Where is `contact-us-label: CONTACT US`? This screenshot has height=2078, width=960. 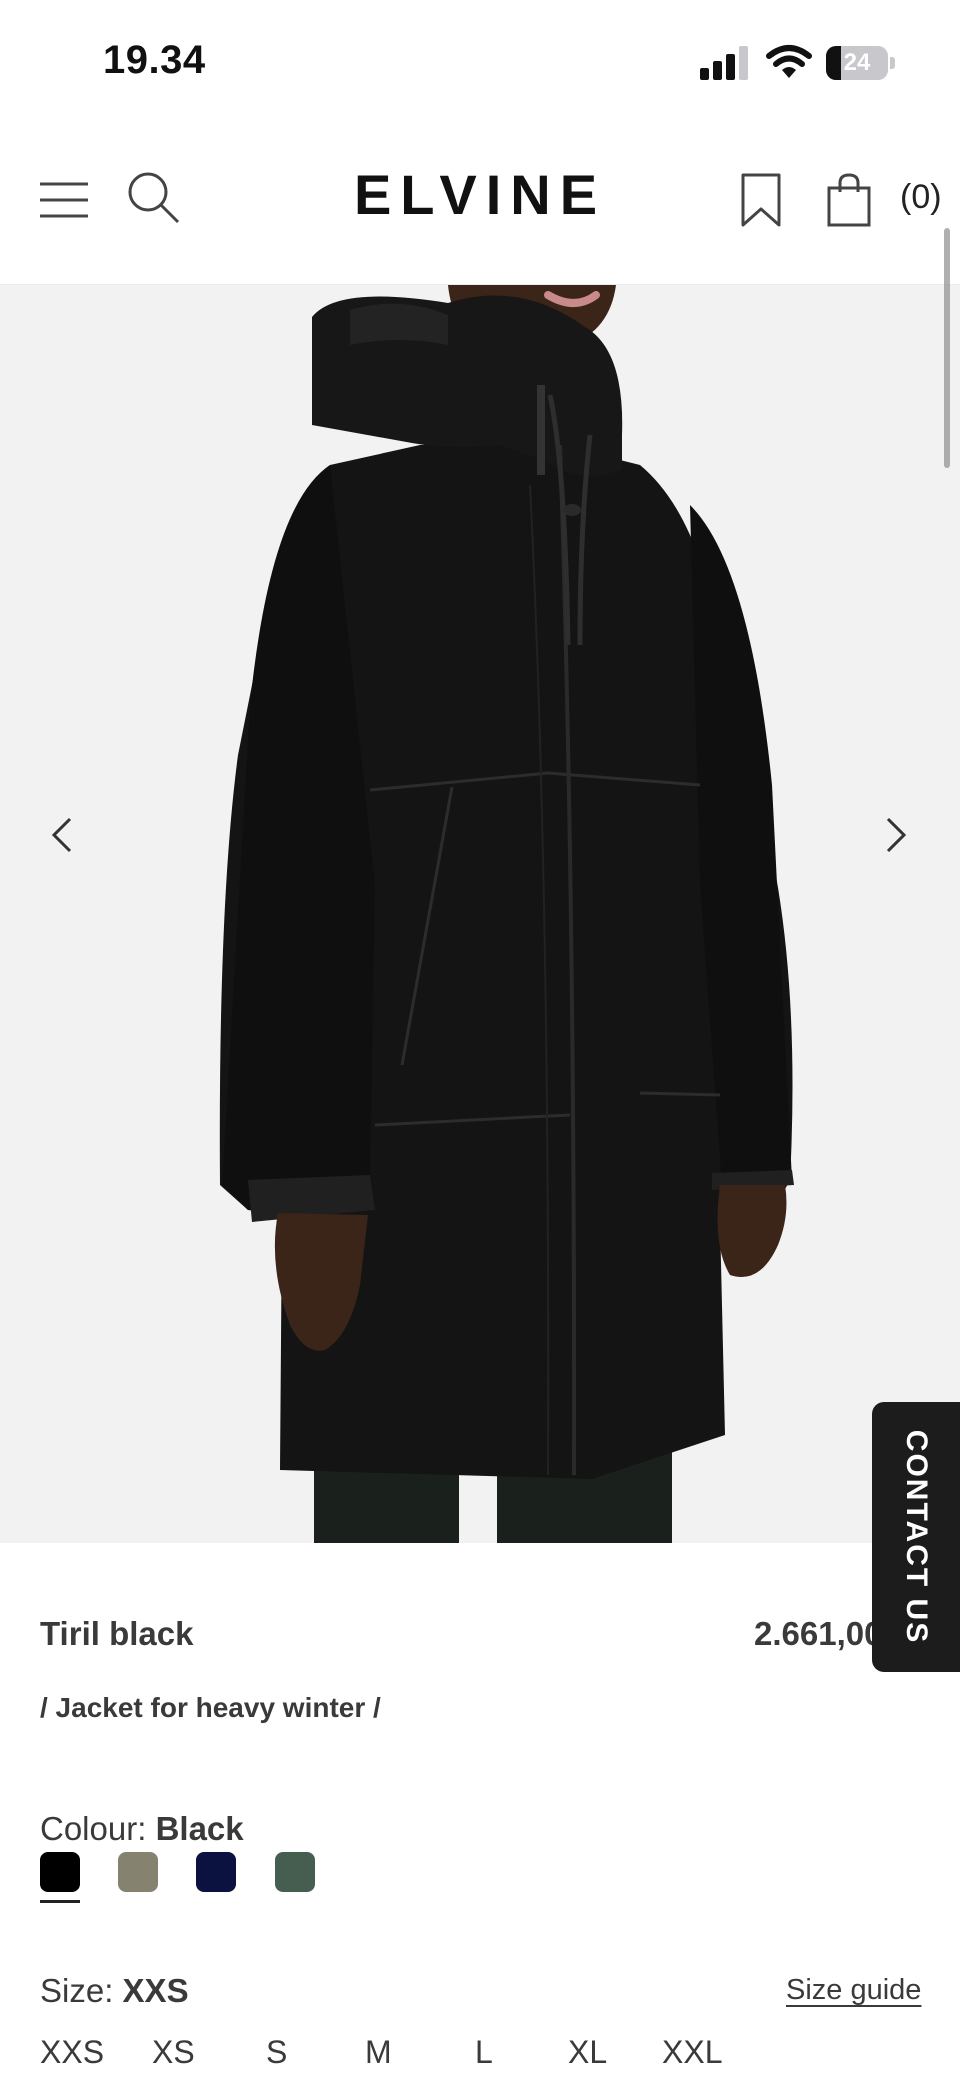
contact-us-label: CONTACT US is located at coordinates (916, 1537).